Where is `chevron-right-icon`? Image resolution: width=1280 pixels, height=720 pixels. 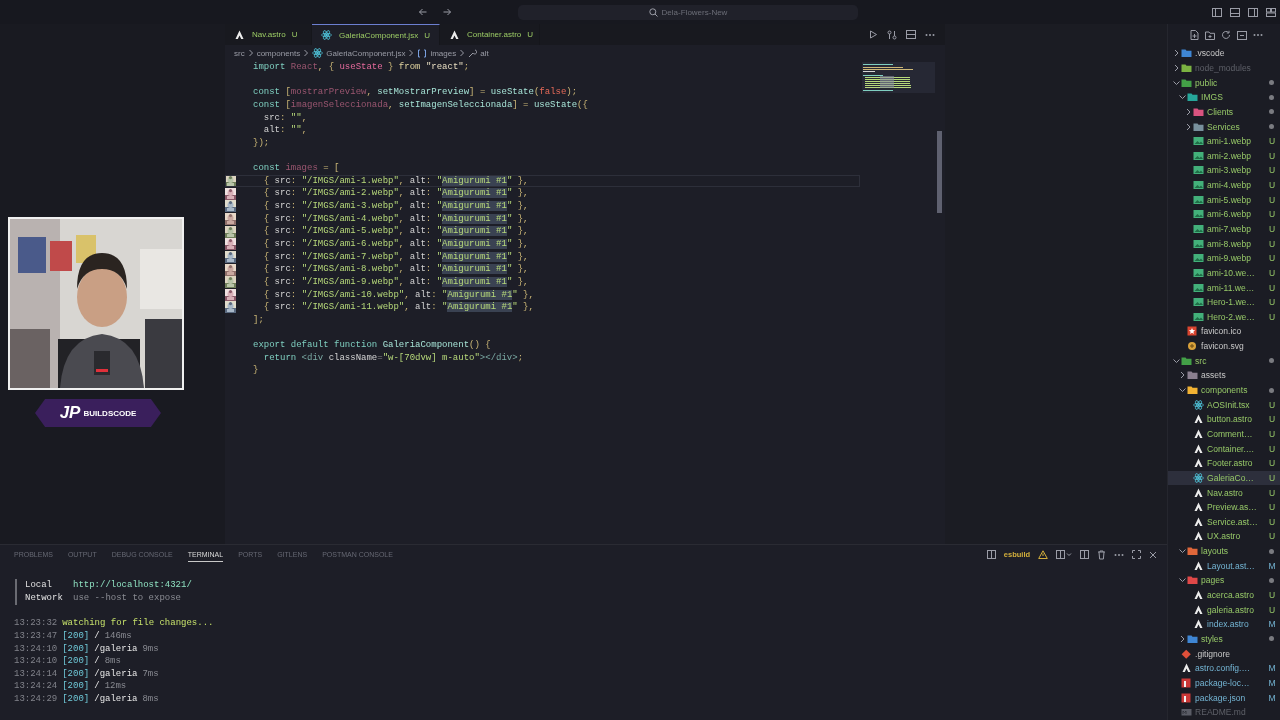
chevron-right-icon is located at coordinates (250, 53).